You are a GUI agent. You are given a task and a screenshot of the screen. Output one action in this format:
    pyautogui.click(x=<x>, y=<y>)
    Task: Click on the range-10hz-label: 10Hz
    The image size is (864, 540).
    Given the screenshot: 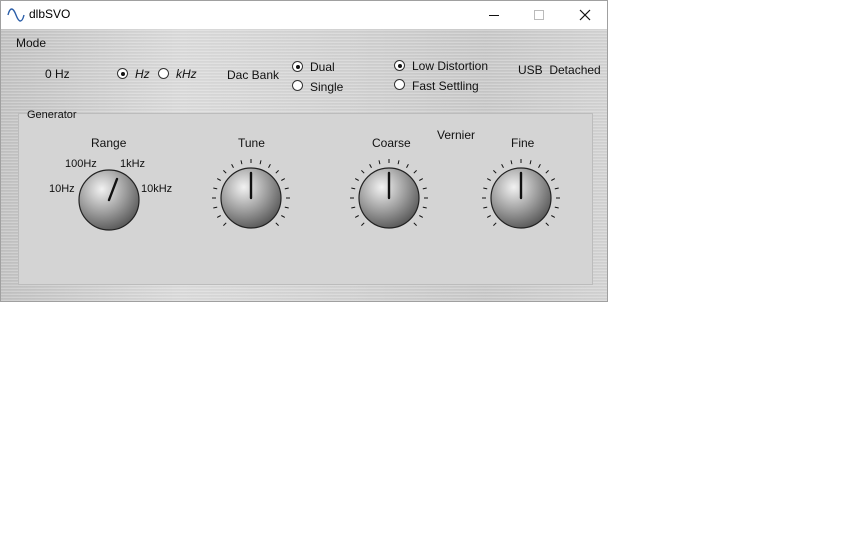 What is the action you would take?
    pyautogui.click(x=62, y=189)
    